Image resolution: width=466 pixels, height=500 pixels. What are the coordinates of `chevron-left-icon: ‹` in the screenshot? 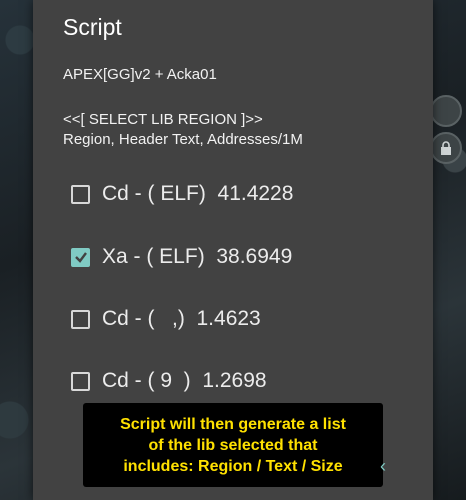 It's located at (383, 466).